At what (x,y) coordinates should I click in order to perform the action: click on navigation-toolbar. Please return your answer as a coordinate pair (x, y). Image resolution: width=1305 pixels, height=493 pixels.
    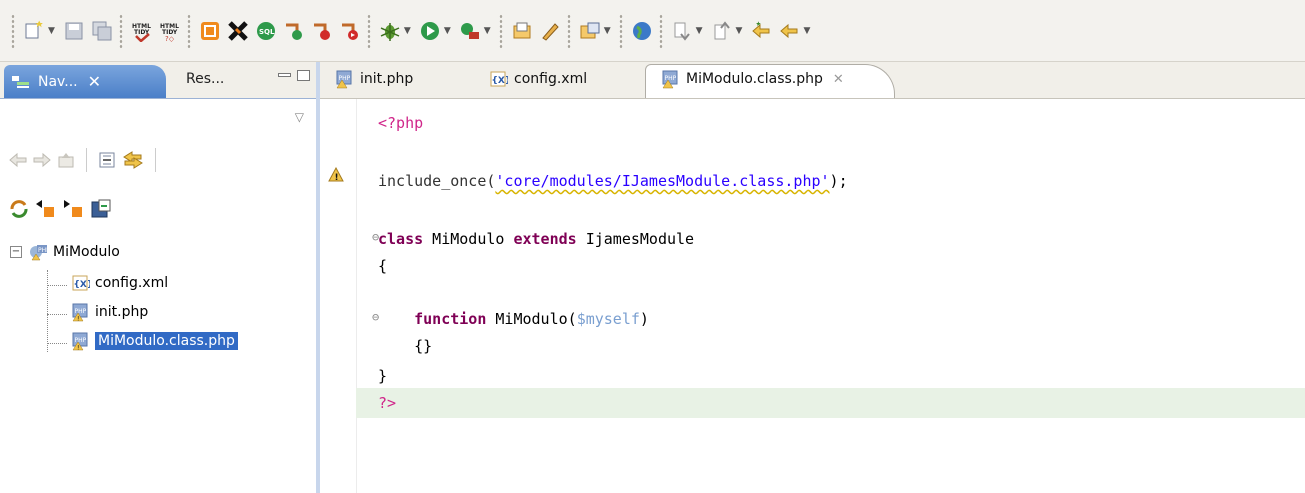
    Looking at the image, I should click on (85, 160).